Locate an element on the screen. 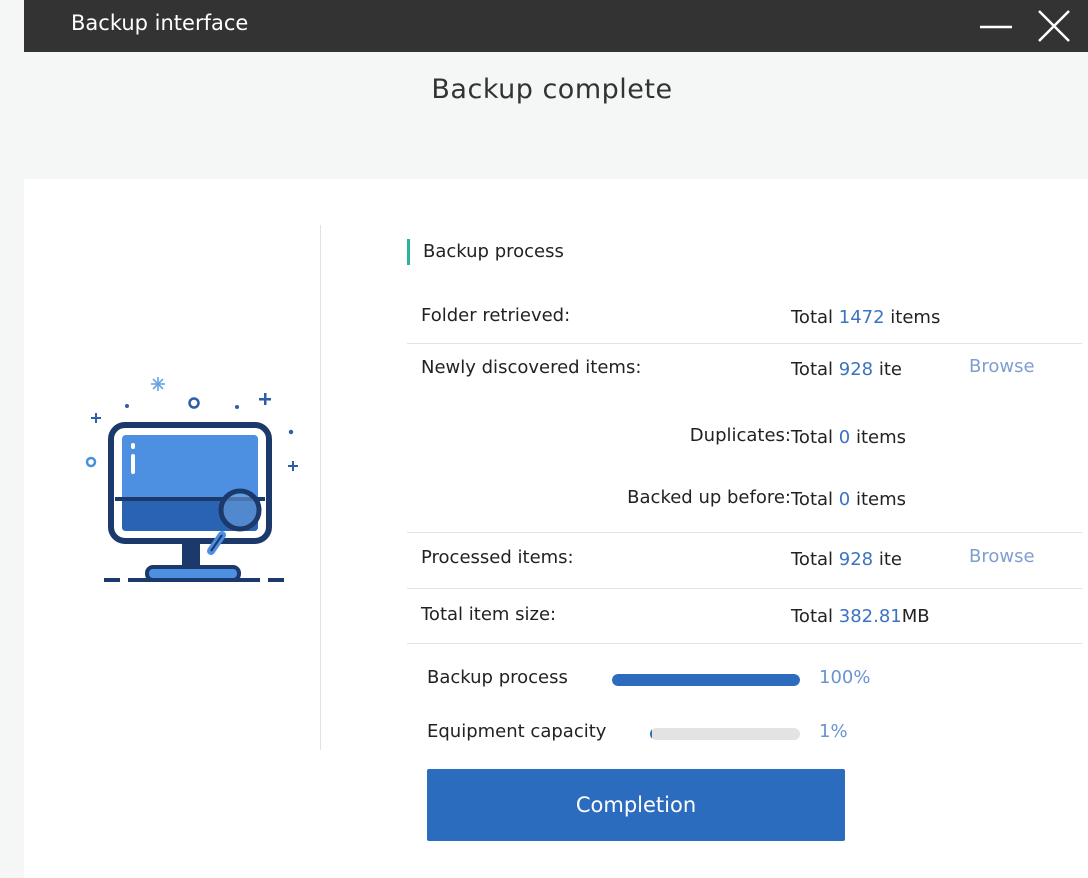  browse-link-processed-items: Browse is located at coordinates (1002, 556).